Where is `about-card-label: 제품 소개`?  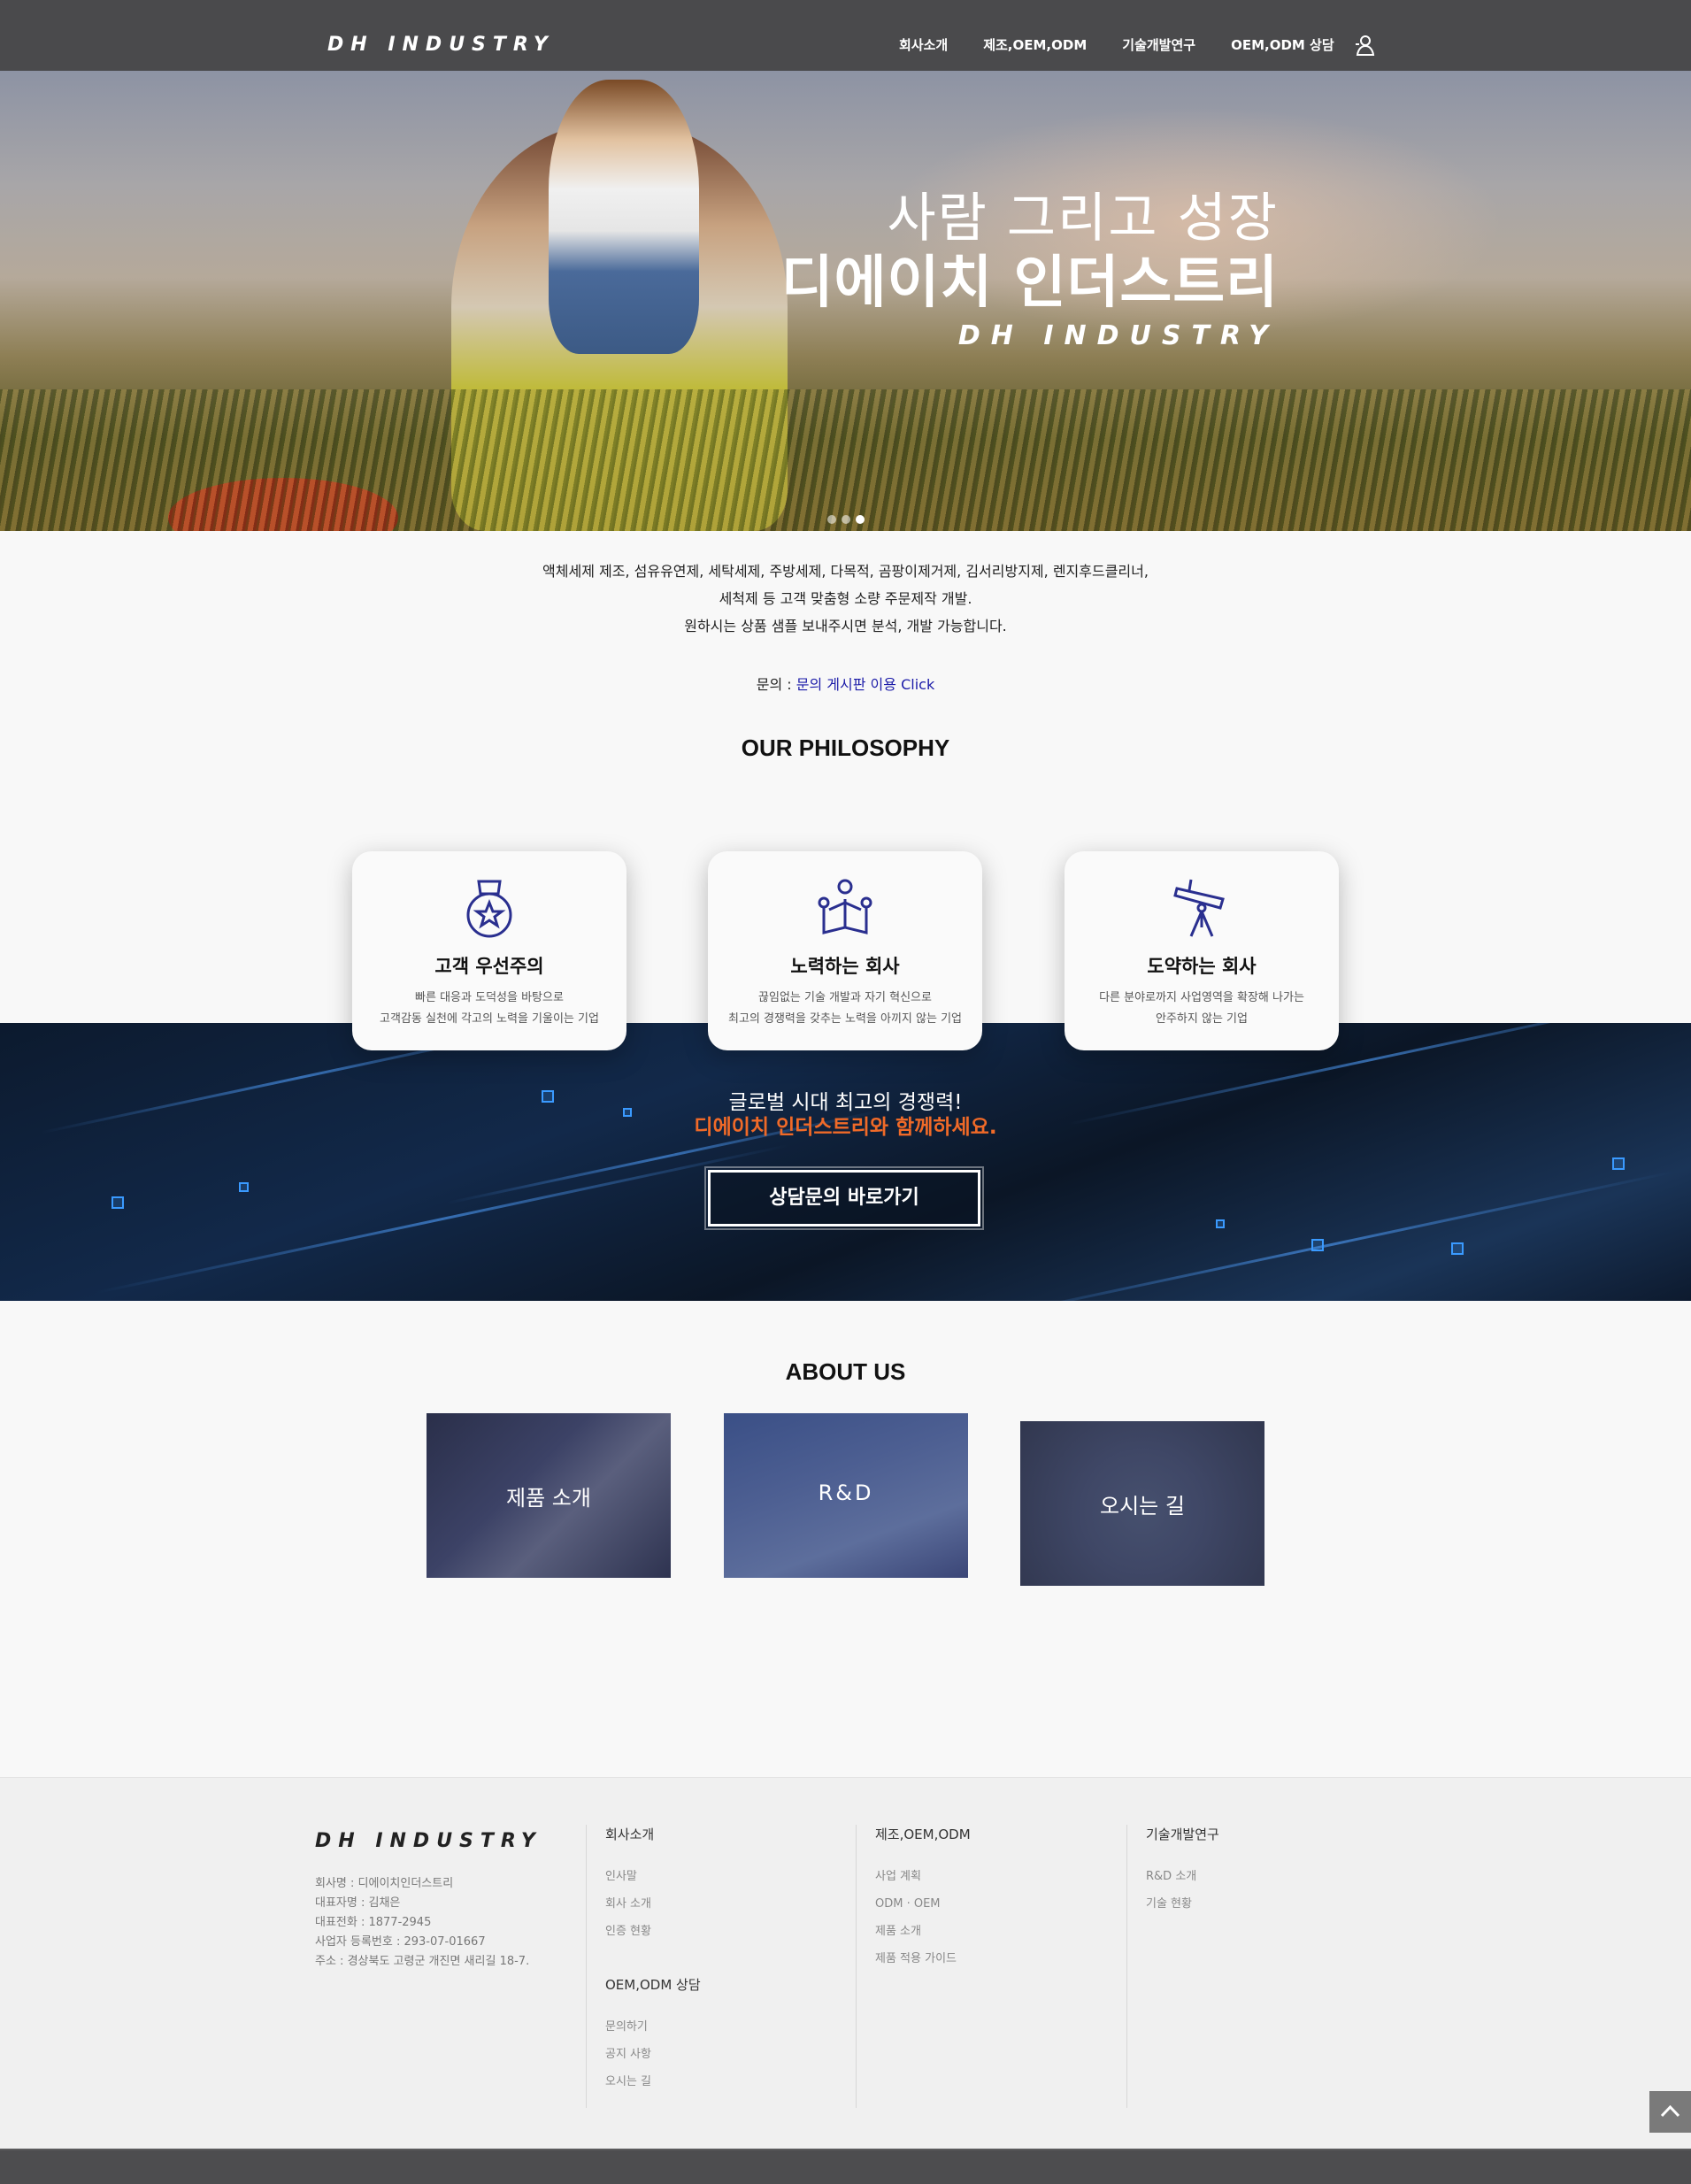 about-card-label: 제품 소개 is located at coordinates (548, 1498).